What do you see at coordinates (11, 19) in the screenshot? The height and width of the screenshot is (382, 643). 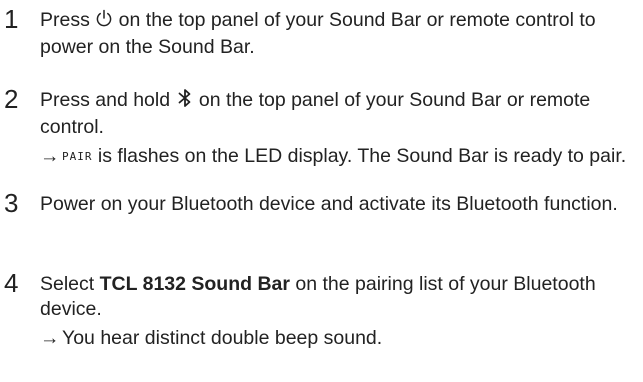 I see `step-number: 1` at bounding box center [11, 19].